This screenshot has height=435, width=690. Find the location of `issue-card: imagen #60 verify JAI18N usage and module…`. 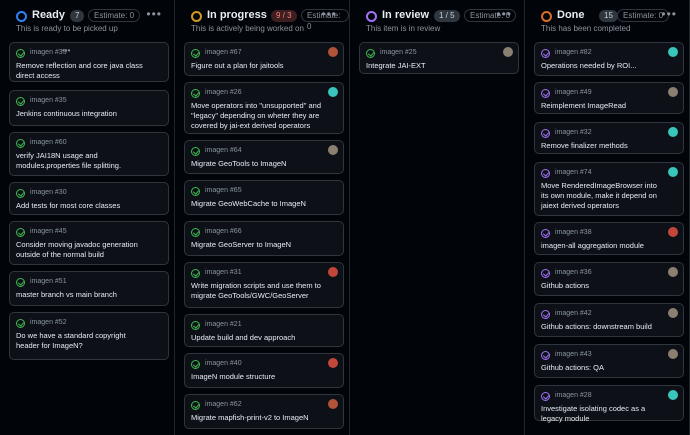

issue-card: imagen #60 verify JAI18N usage and module… is located at coordinates (89, 154).